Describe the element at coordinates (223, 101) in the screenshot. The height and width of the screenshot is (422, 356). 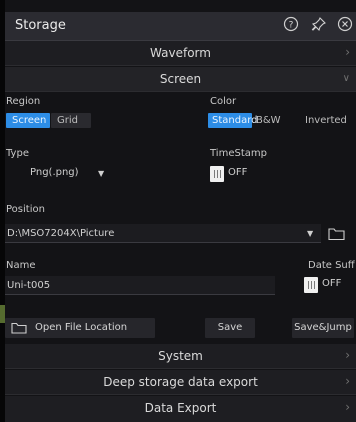
I see `color-label: Color` at that location.